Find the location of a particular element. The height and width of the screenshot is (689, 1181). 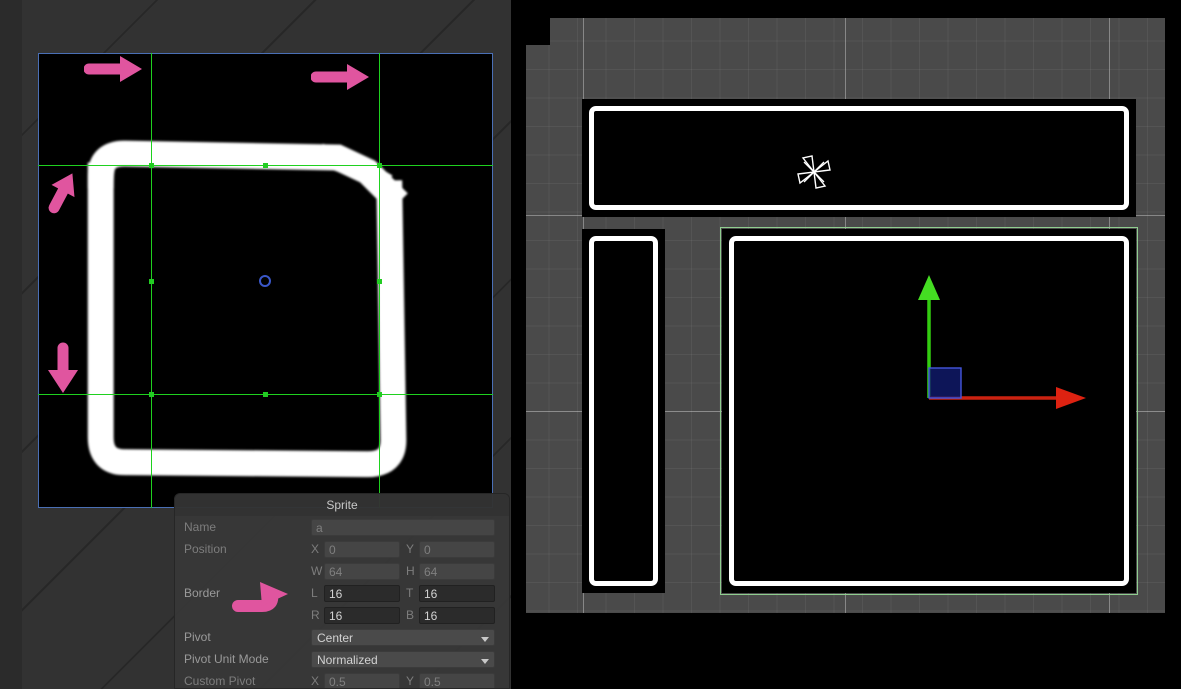

row-custom-pivot: Custom Pivot X 0.5 Y 0.5 is located at coordinates (342, 679).